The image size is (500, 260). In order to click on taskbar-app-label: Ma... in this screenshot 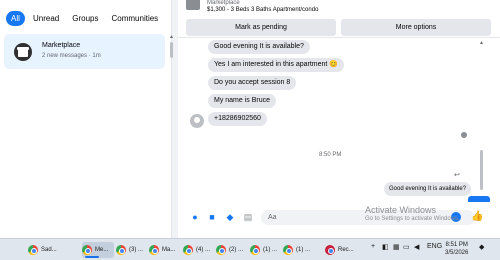, I will do `click(169, 250)`.